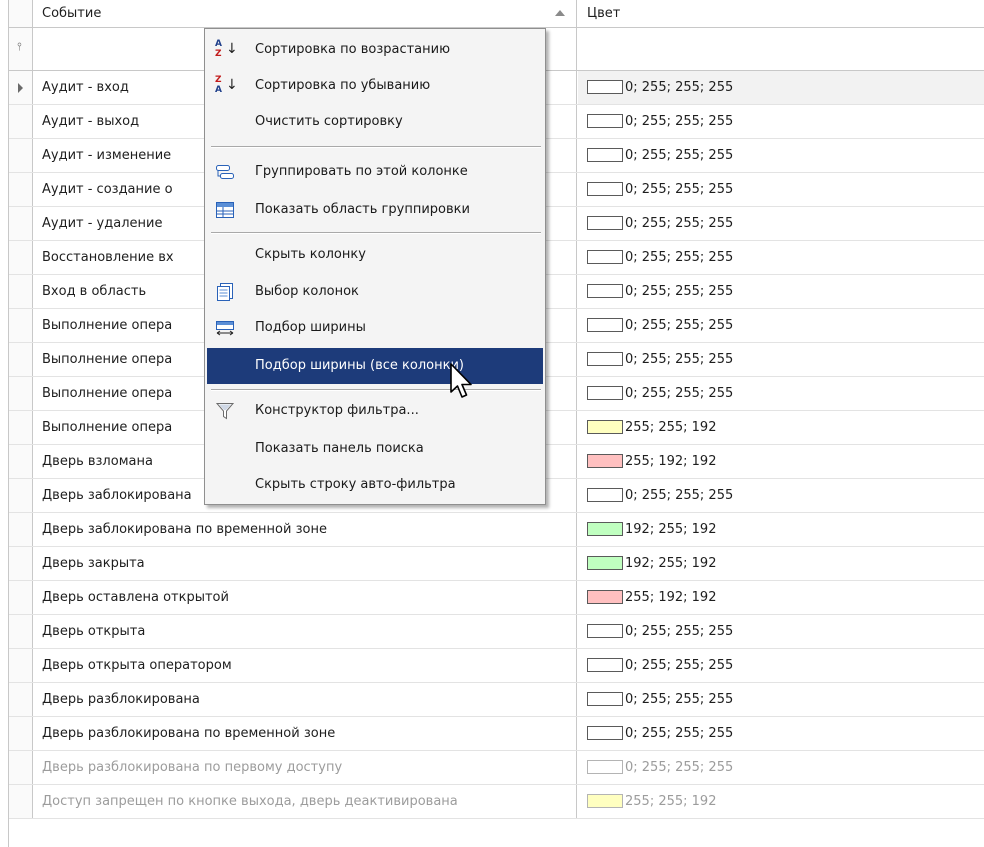 The width and height of the screenshot is (984, 847). What do you see at coordinates (226, 85) in the screenshot?
I see `sort-descending-icon: Z A ↓` at bounding box center [226, 85].